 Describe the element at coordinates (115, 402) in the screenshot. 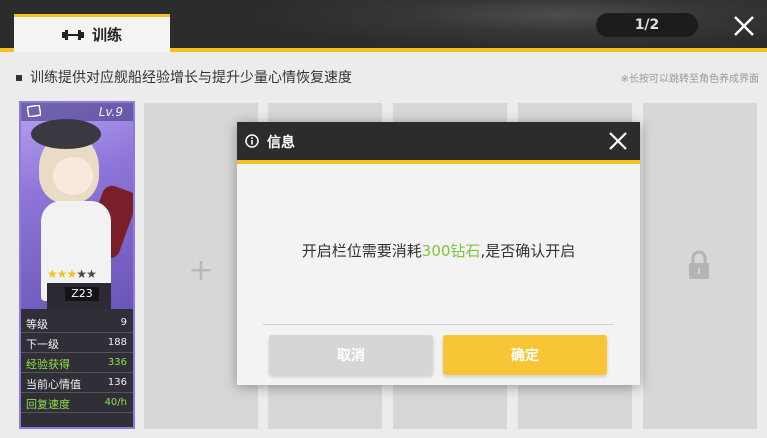

I see `stat-value: 40/h` at that location.